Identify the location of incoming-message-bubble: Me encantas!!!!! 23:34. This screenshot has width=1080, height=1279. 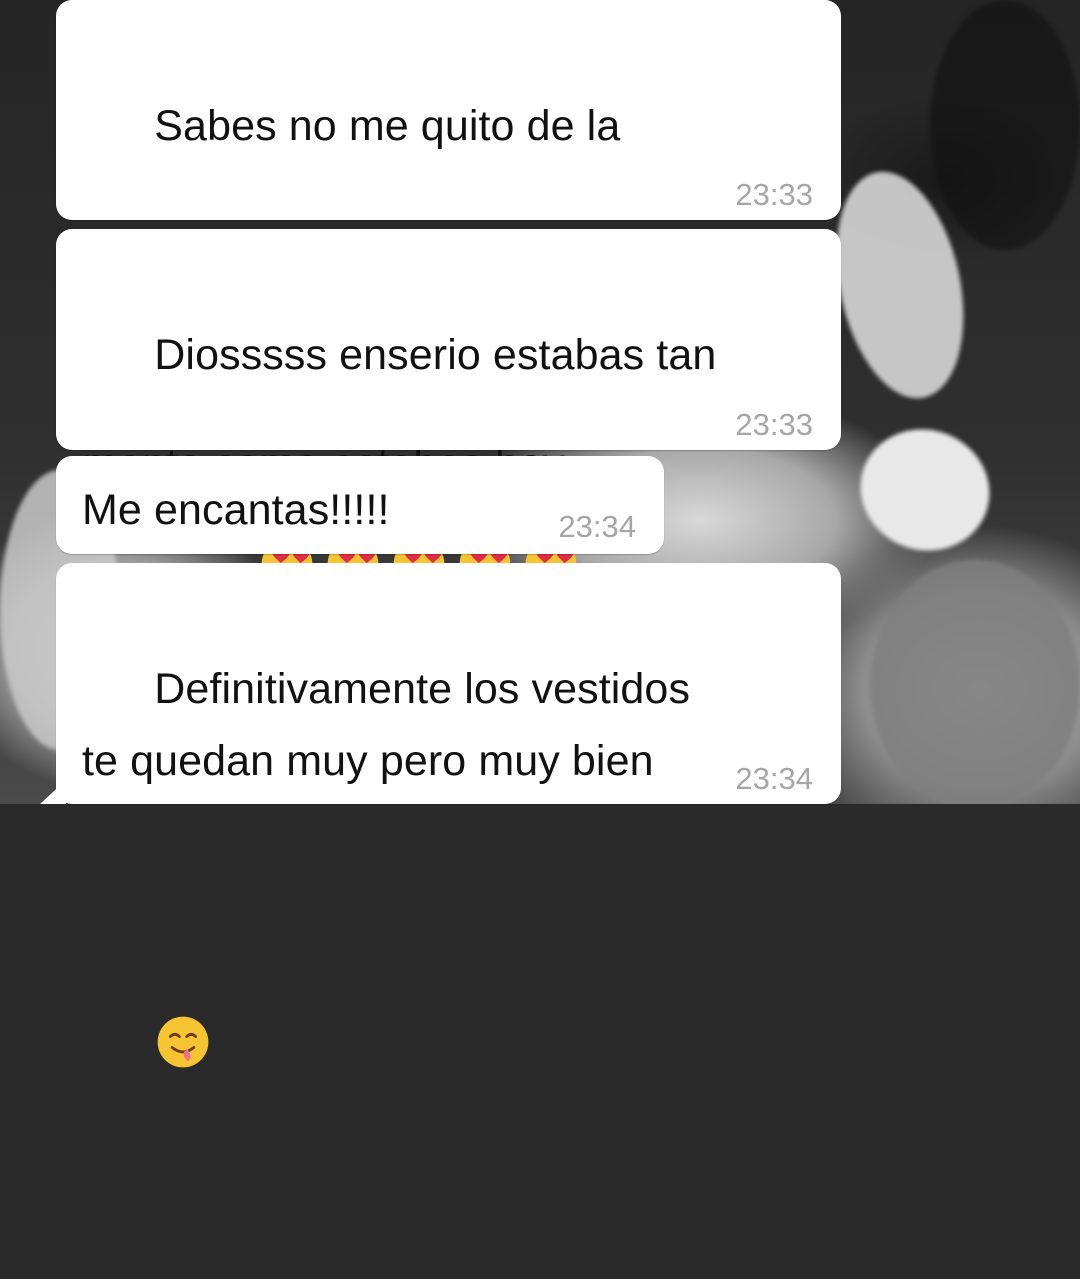
(360, 505).